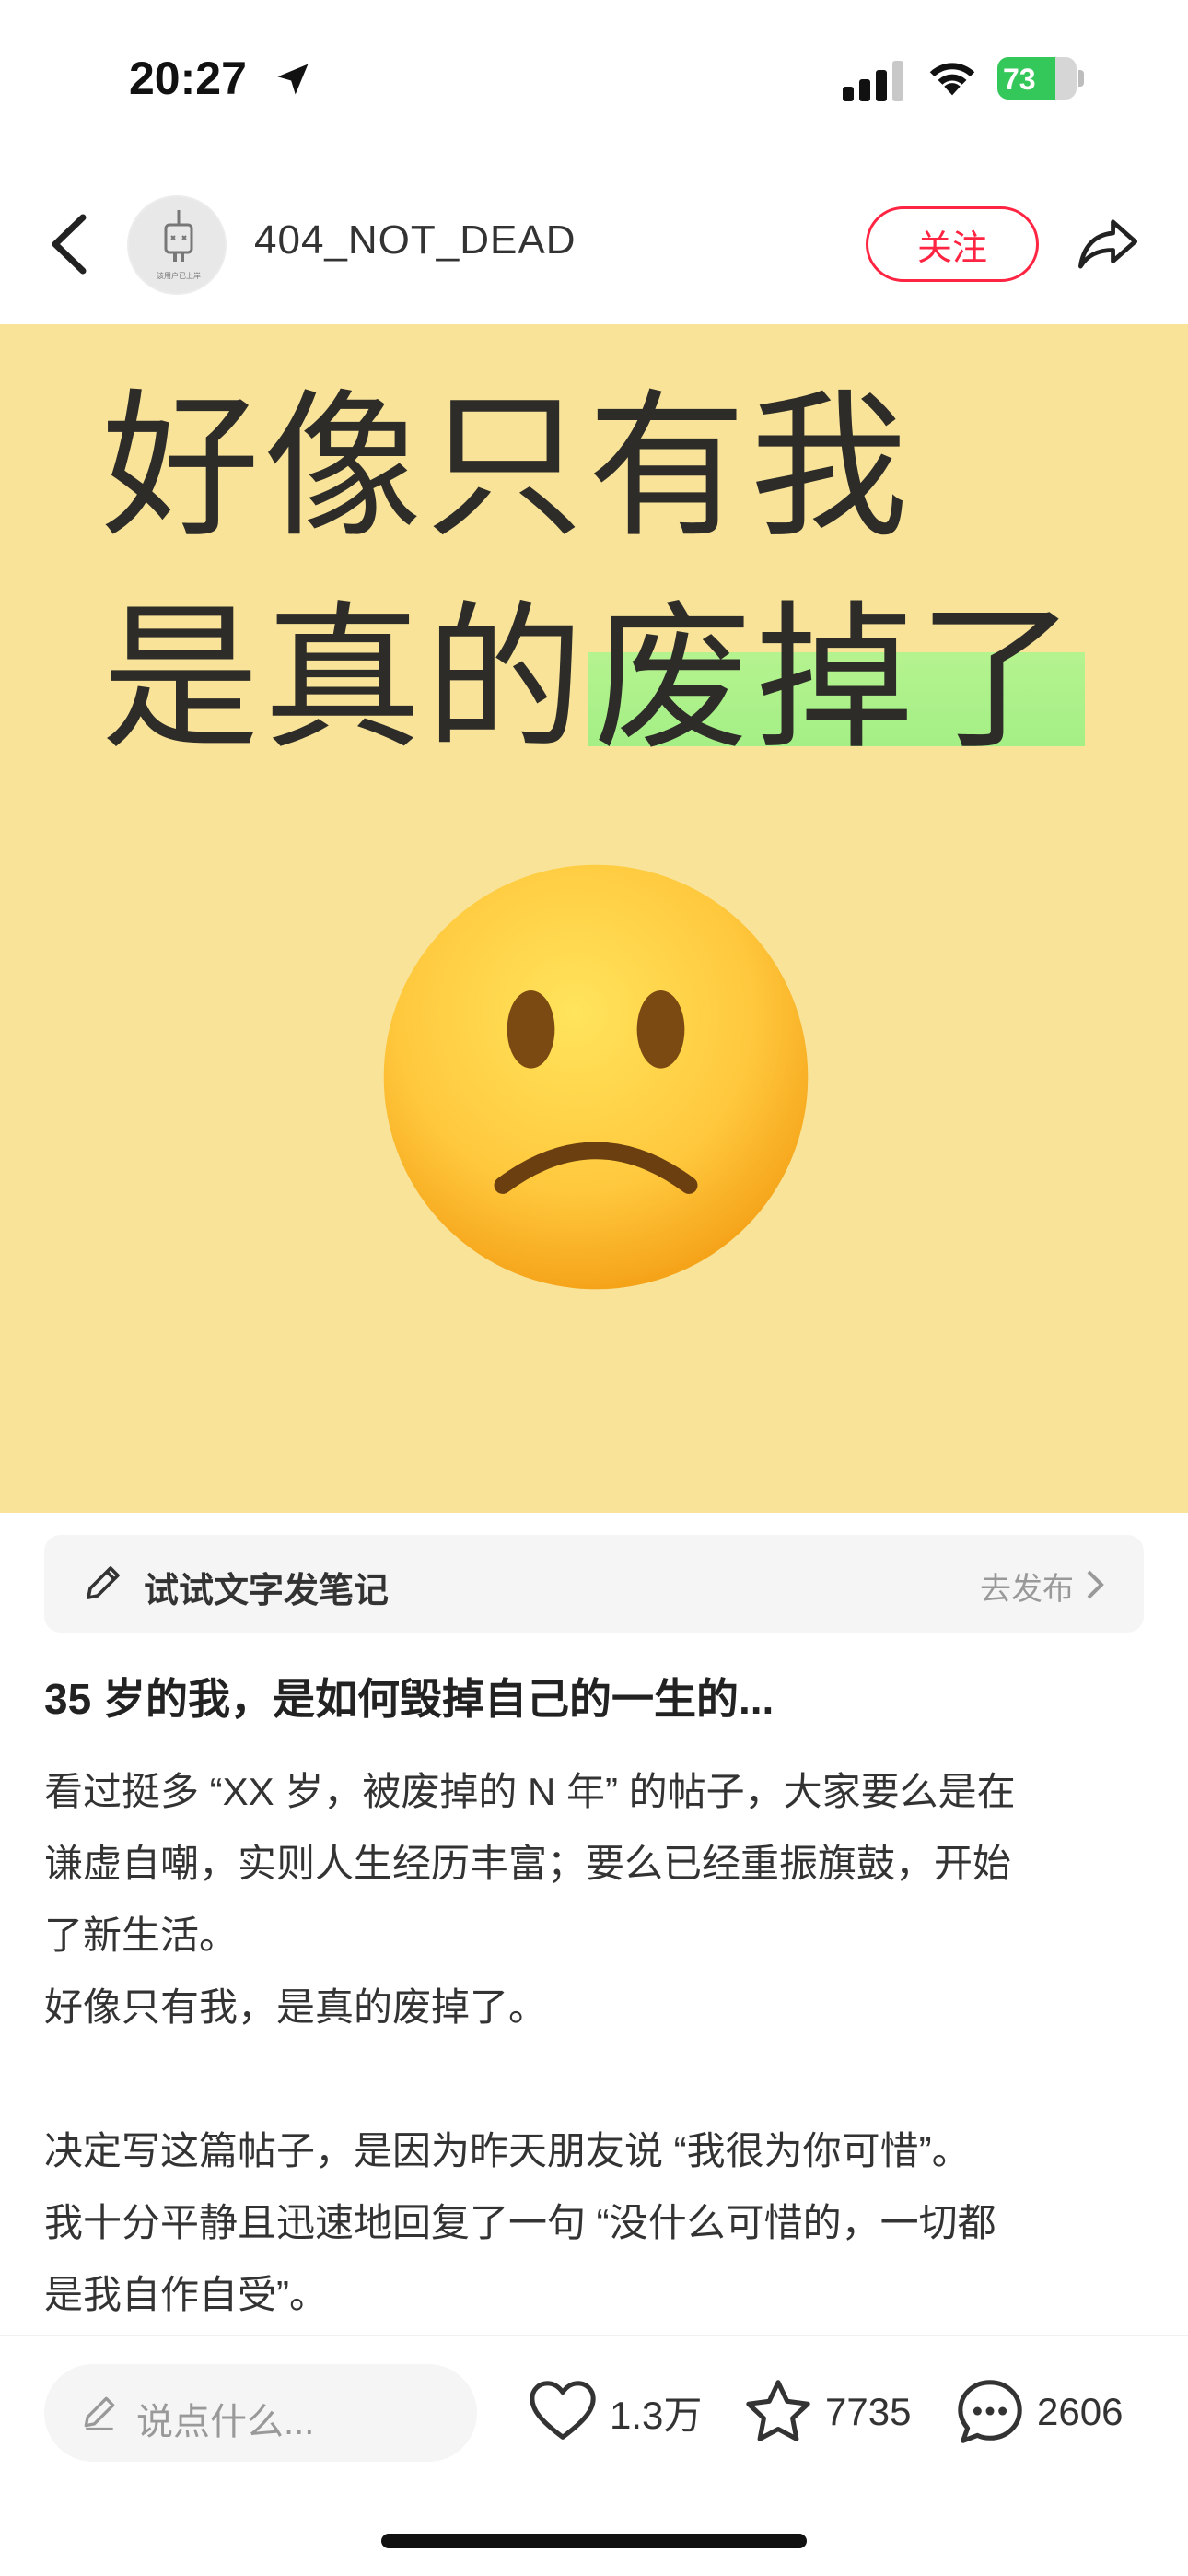 The image size is (1188, 2576). What do you see at coordinates (656, 2415) in the screenshot?
I see `like-count: 1.3万` at bounding box center [656, 2415].